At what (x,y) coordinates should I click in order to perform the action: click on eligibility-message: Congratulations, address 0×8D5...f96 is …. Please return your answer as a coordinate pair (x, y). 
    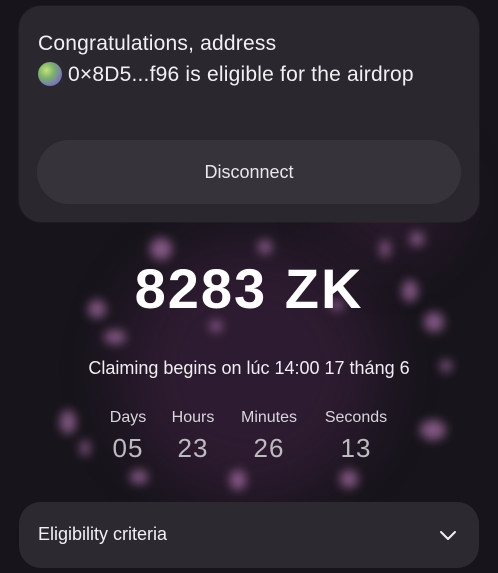
    Looking at the image, I should click on (248, 59).